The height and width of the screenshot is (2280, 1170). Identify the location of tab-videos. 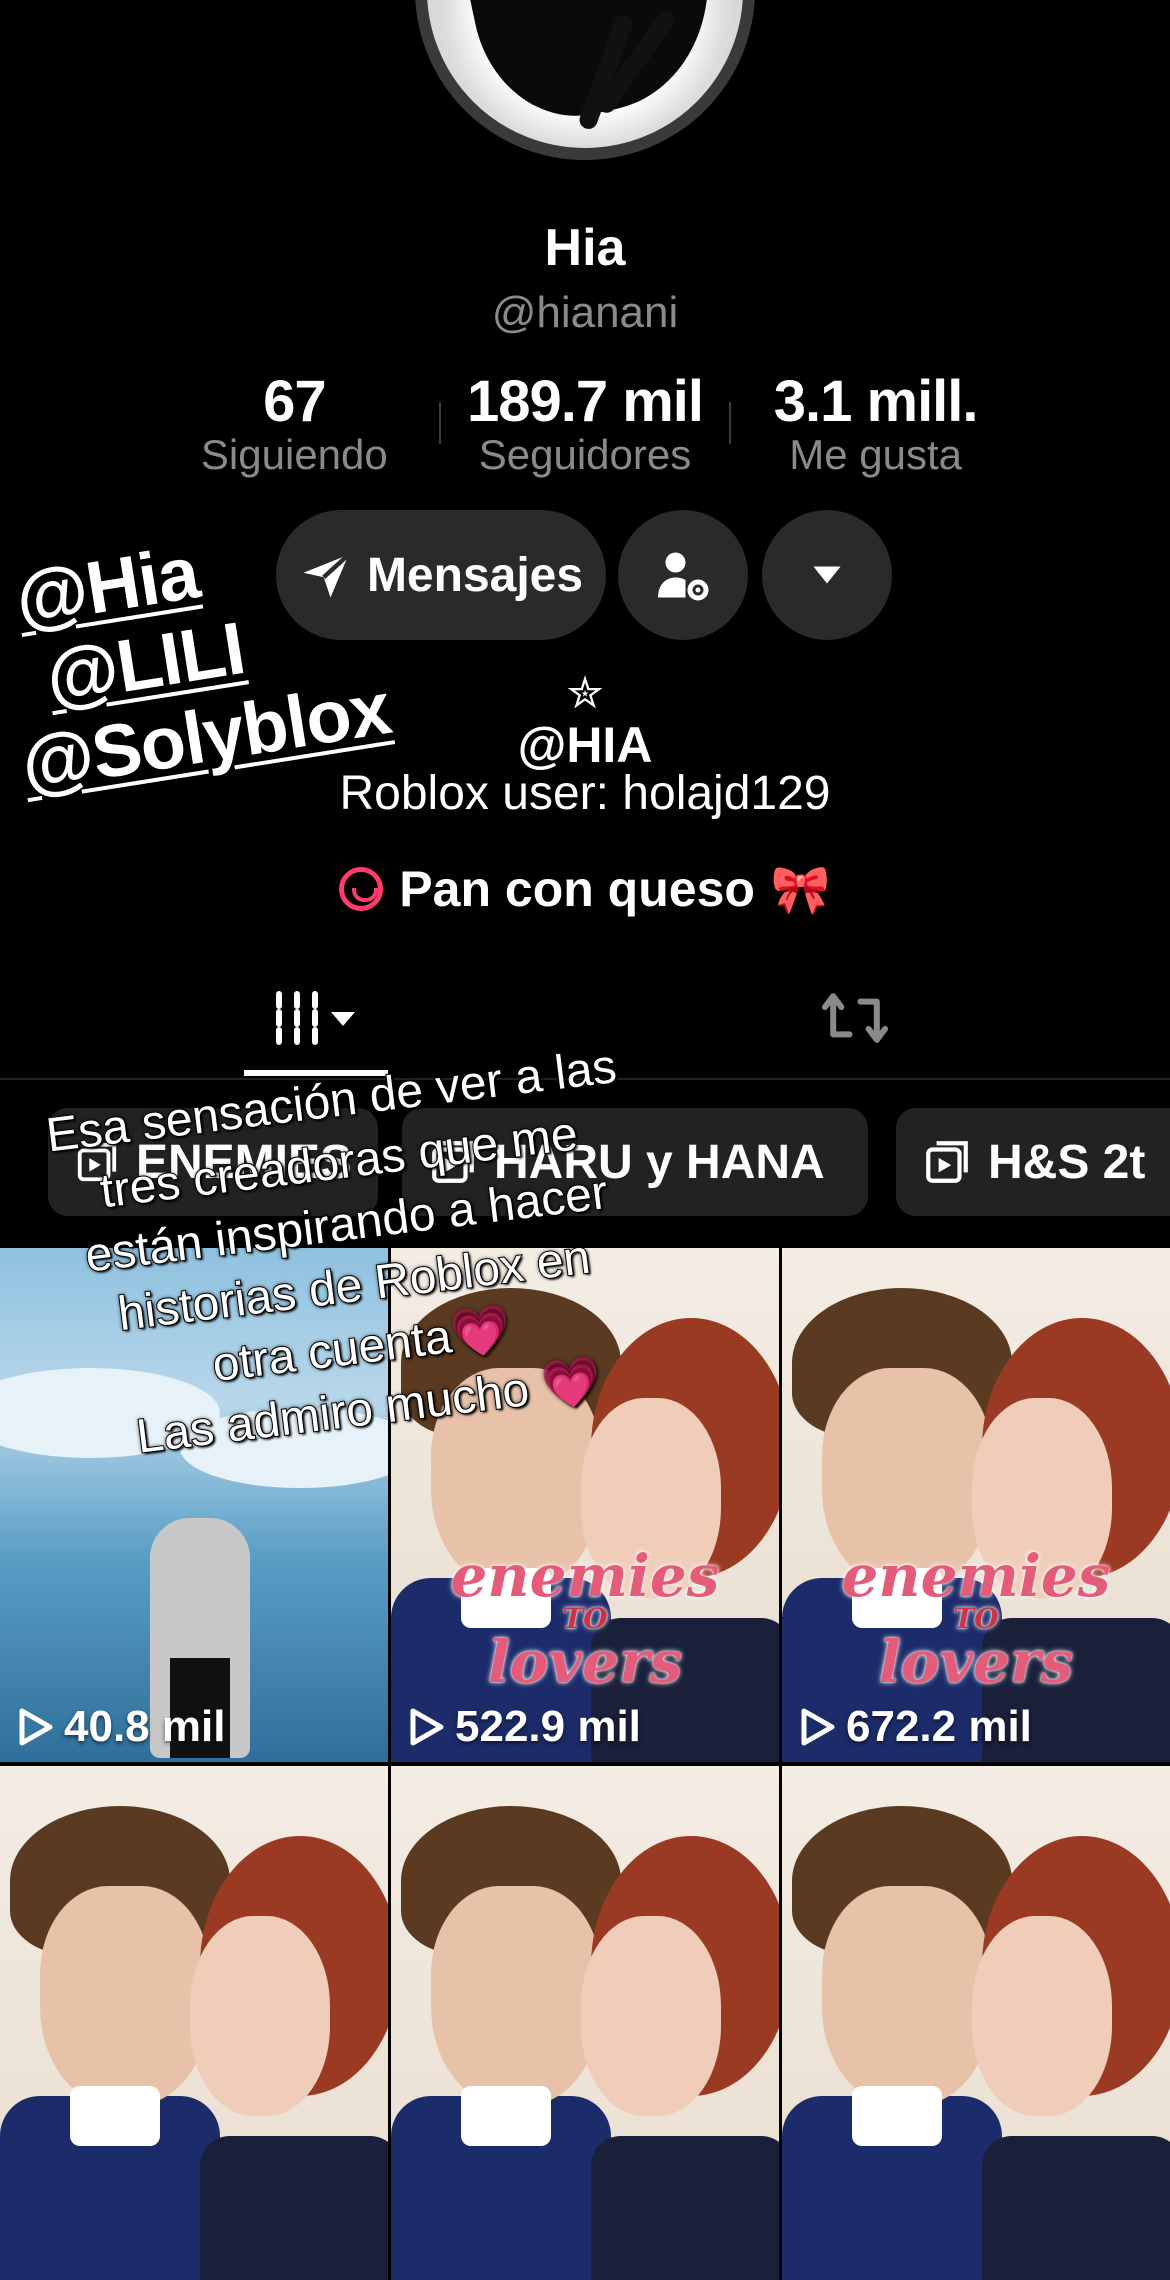
(316, 1018).